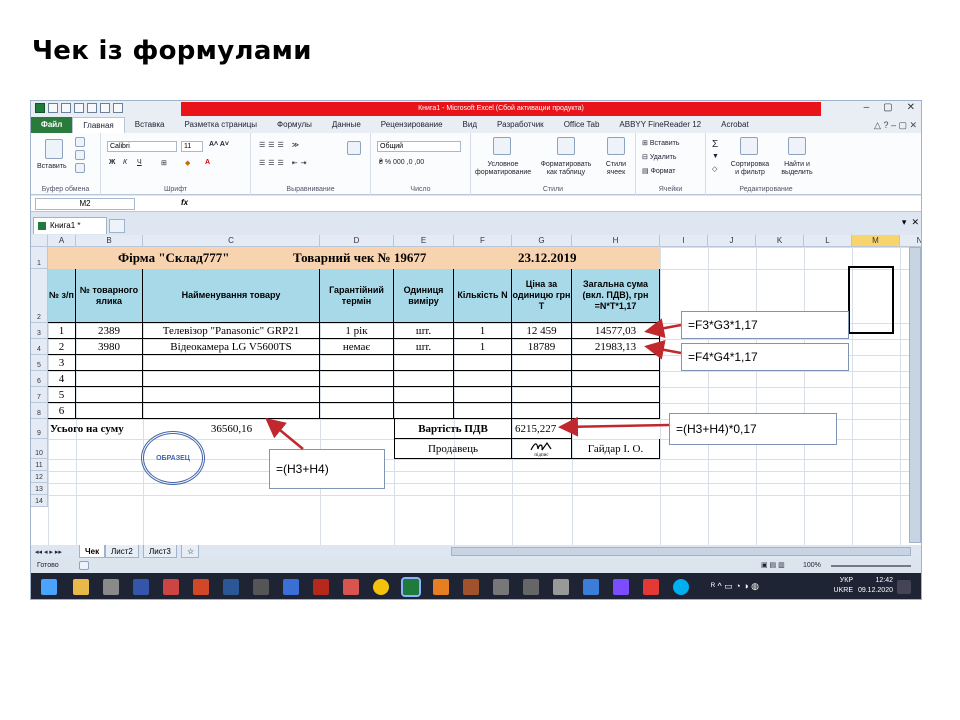 This screenshot has width=960, height=720. What do you see at coordinates (79, 108) in the screenshot?
I see `redo-icon` at bounding box center [79, 108].